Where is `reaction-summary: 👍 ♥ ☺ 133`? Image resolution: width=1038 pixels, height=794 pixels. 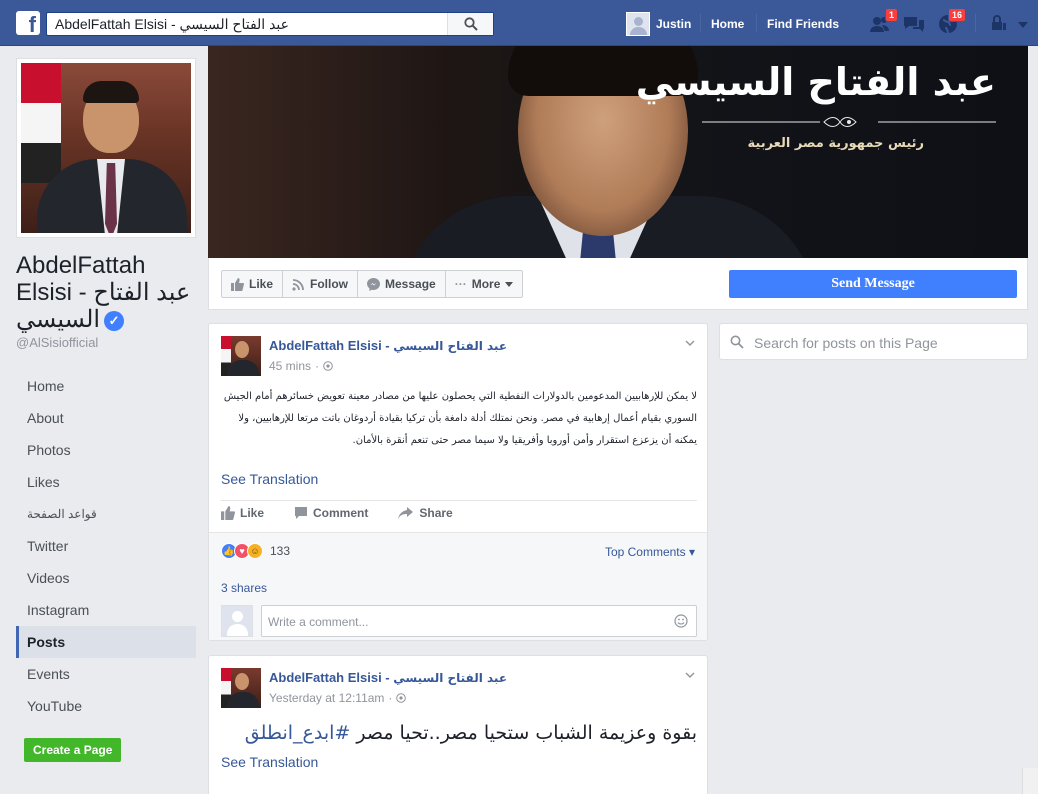 reaction-summary: 👍 ♥ ☺ 133 is located at coordinates (255, 551).